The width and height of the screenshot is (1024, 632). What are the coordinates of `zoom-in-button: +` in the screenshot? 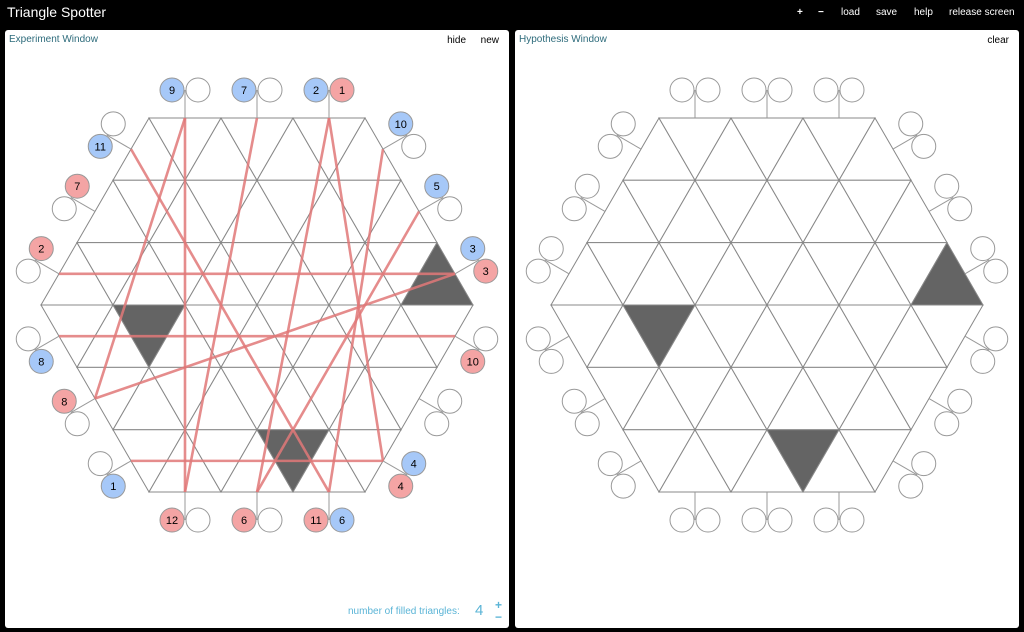 It's located at (800, 12).